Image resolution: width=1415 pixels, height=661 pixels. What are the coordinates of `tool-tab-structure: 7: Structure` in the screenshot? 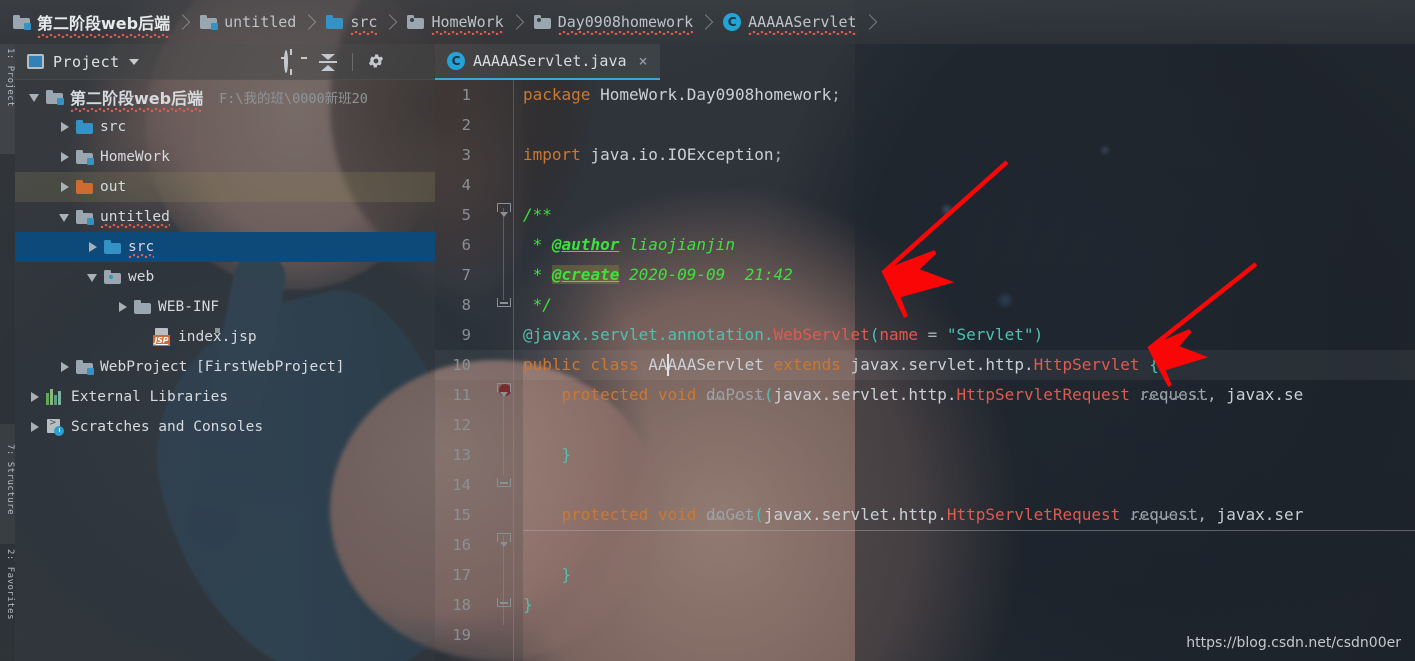 It's located at (7, 484).